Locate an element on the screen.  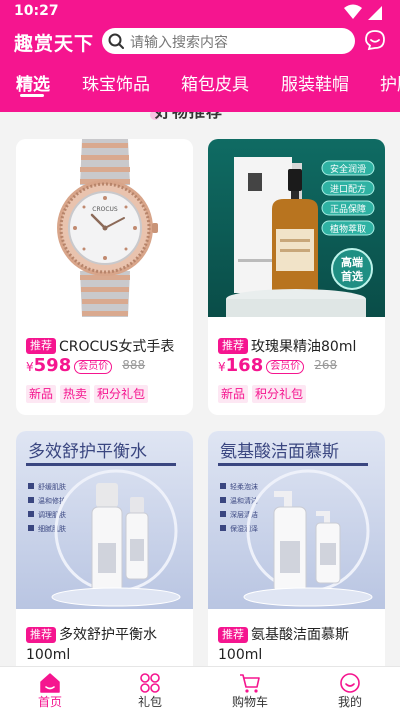
svg-text: CROCUS is located at coordinates (105, 209).